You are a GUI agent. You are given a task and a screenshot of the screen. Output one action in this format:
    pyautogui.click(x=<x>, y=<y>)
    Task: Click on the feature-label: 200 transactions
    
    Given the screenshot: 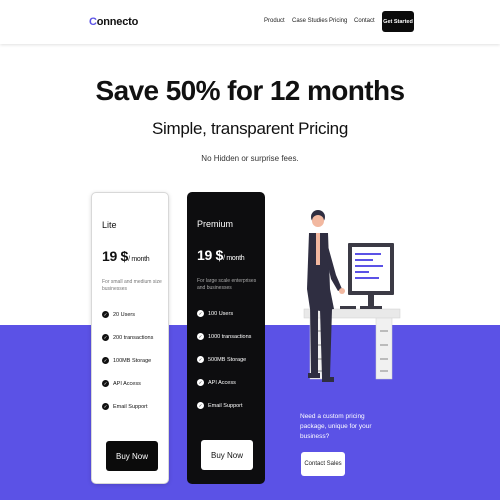 What is the action you would take?
    pyautogui.click(x=133, y=337)
    